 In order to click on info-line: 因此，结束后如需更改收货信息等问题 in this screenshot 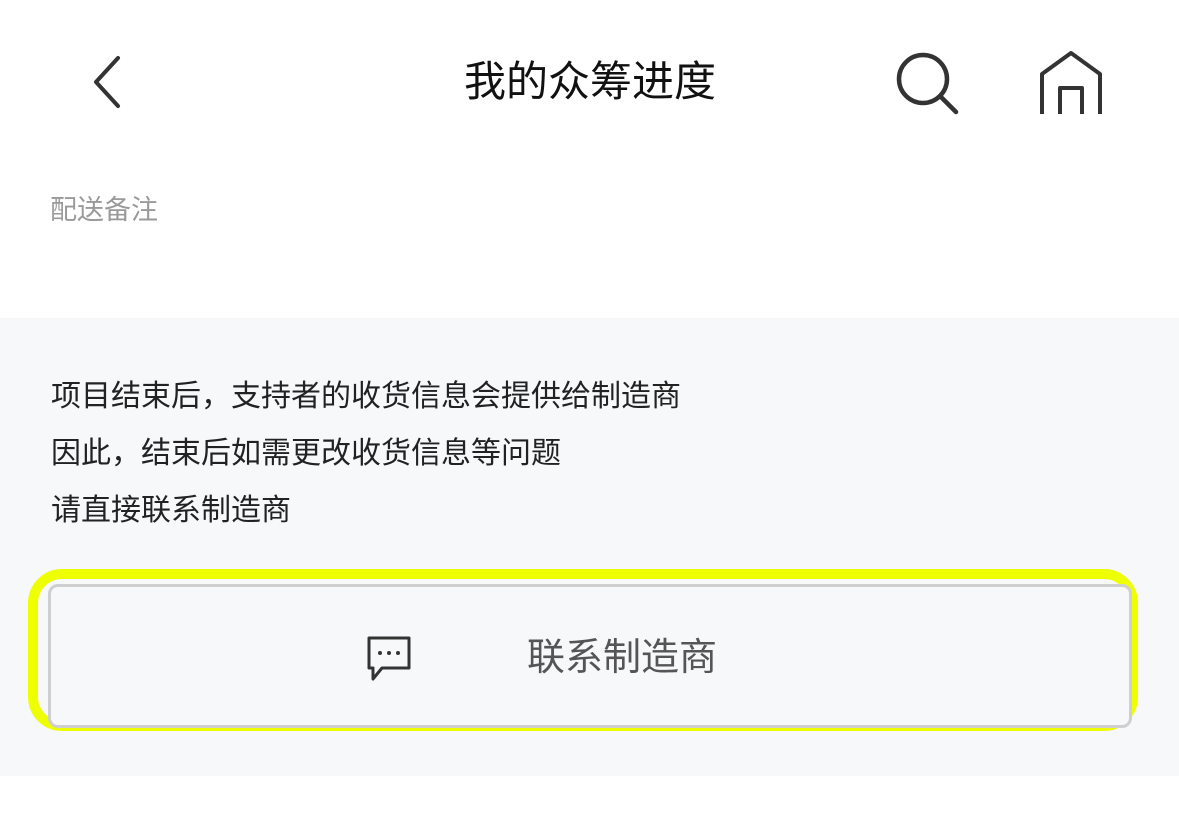, I will do `click(306, 453)`.